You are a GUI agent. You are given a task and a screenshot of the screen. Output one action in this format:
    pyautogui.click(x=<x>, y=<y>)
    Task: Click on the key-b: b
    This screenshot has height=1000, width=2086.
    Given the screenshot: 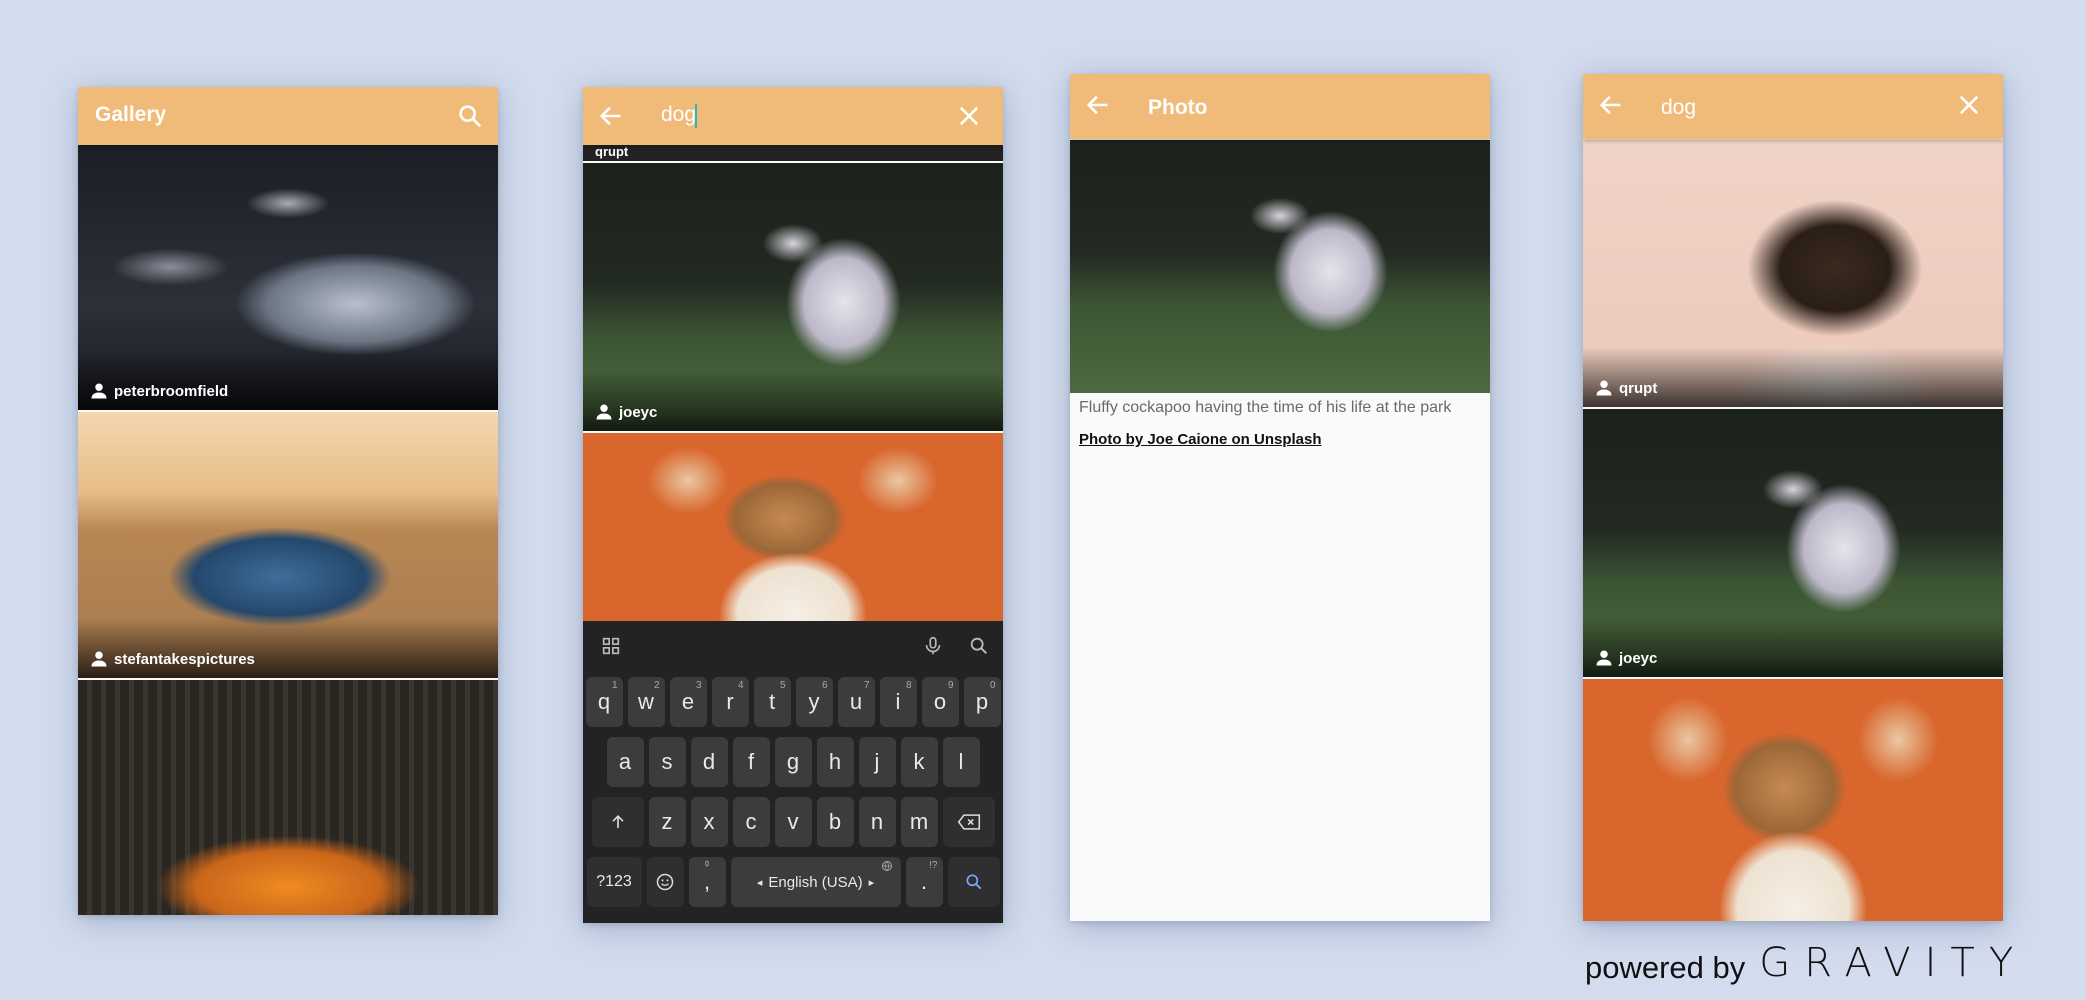 What is the action you would take?
    pyautogui.click(x=835, y=822)
    